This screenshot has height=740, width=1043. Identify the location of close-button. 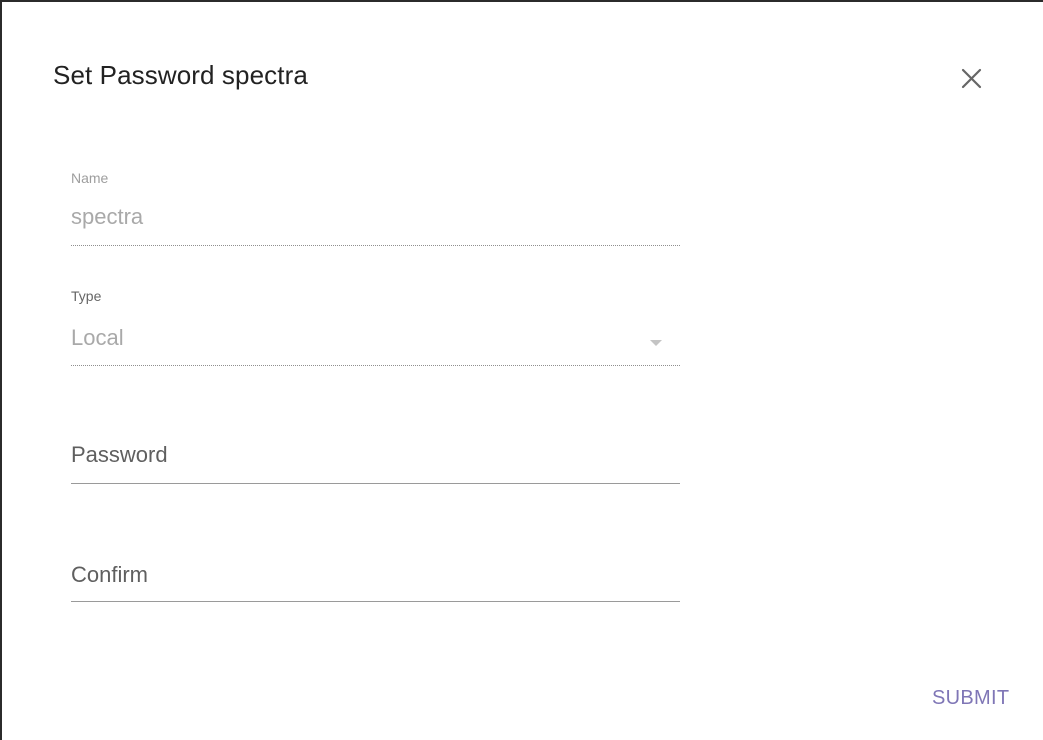
(972, 79).